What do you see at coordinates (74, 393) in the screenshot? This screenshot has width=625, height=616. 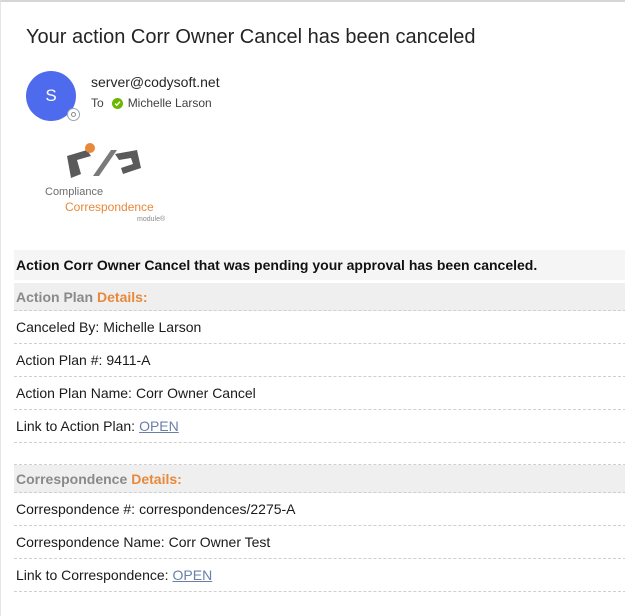 I see `detail-label: Action Plan Name:` at bounding box center [74, 393].